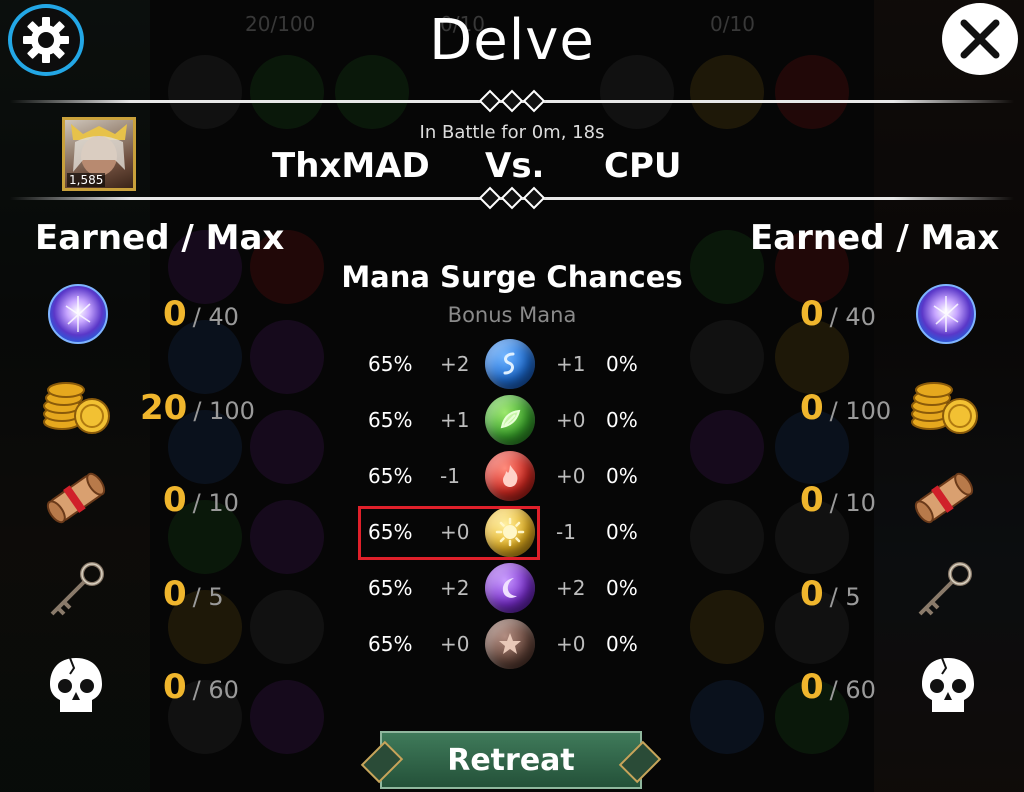 The height and width of the screenshot is (792, 1024). What do you see at coordinates (812, 687) in the screenshot?
I see `right-skull-earned: 0` at bounding box center [812, 687].